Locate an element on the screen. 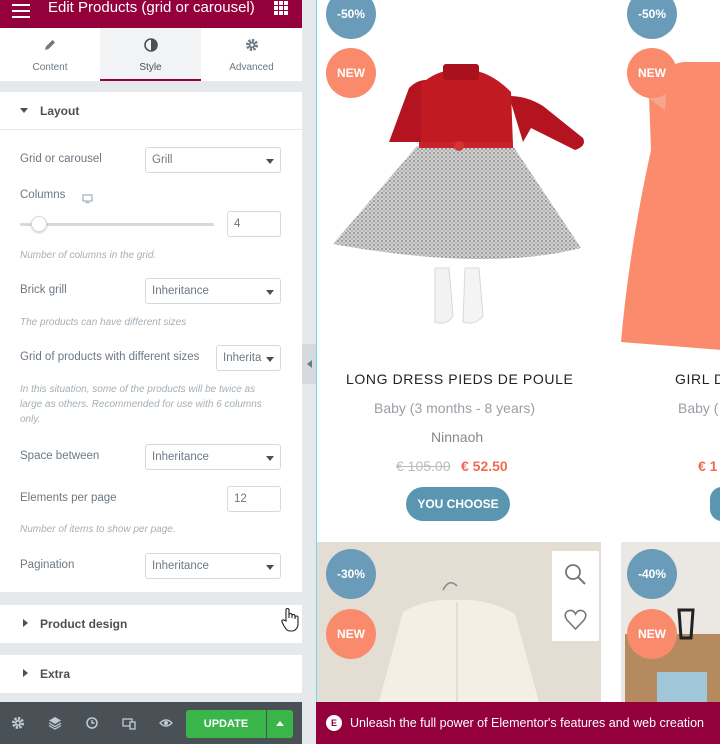 The width and height of the screenshot is (720, 744). responsive-mode-icon is located at coordinates (129, 723).